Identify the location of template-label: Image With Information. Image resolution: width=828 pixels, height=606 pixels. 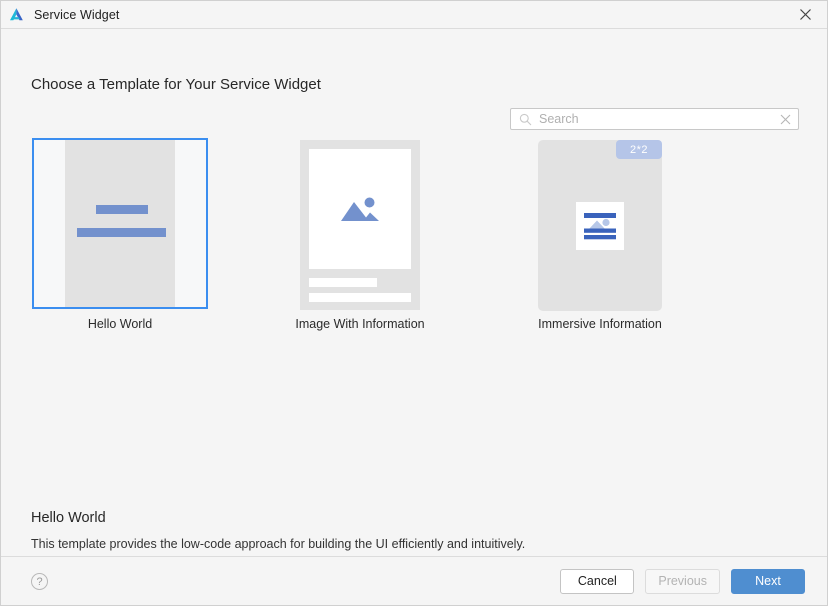
(360, 324).